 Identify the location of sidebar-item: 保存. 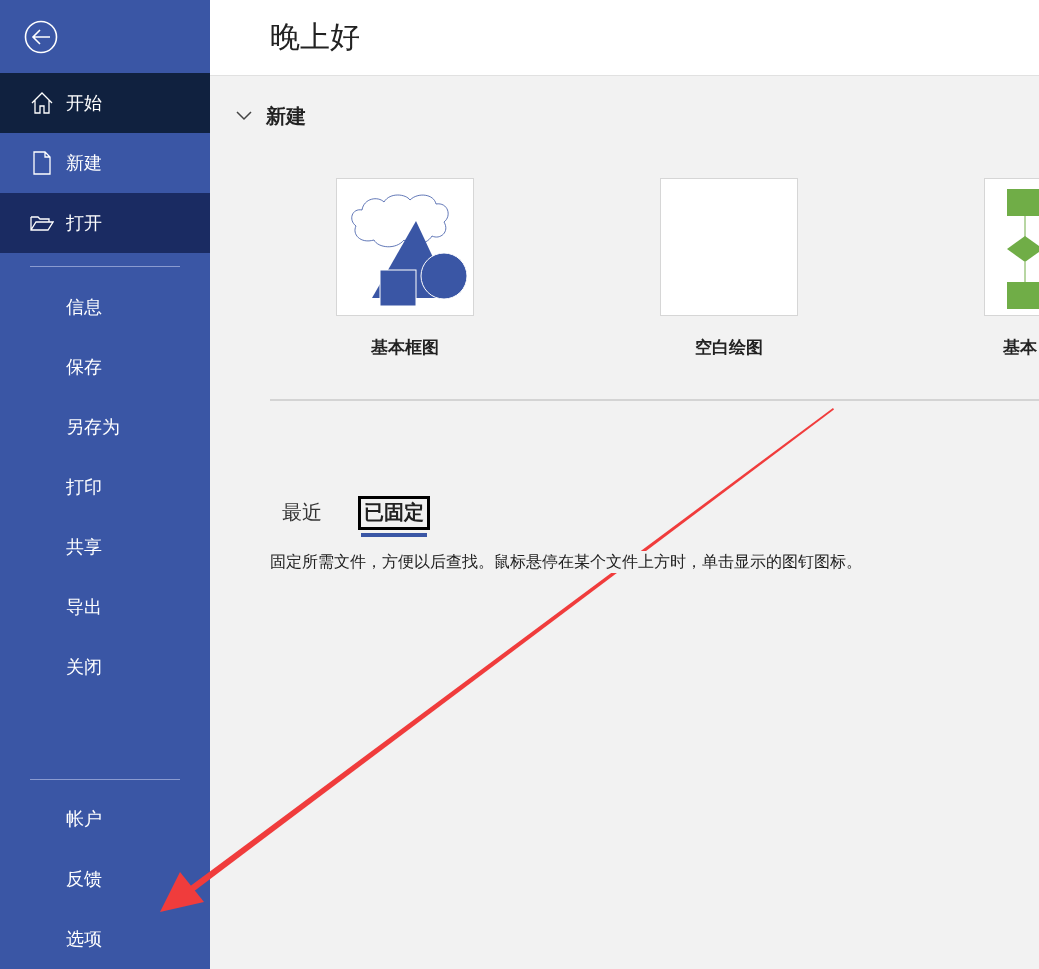
(105, 367).